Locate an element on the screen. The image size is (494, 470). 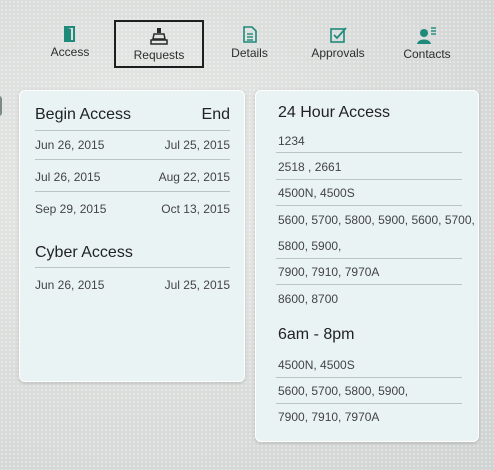
hour24-access-title: 24 Hour Access is located at coordinates (334, 112).